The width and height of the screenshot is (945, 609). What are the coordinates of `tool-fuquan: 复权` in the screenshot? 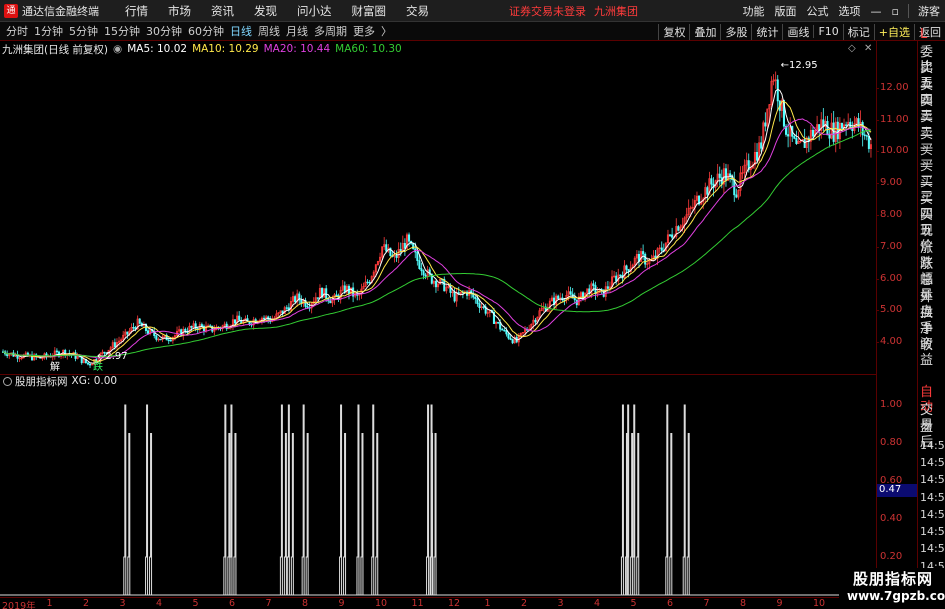 It's located at (673, 31).